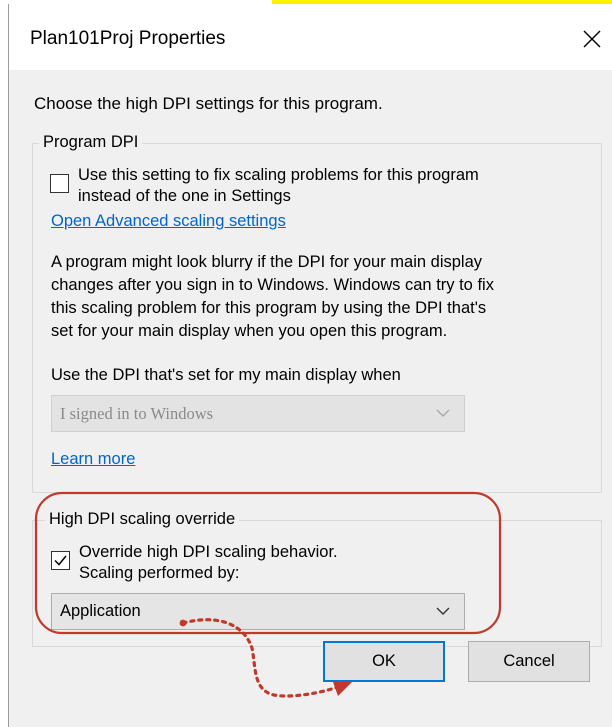 The width and height of the screenshot is (612, 727). What do you see at coordinates (91, 142) in the screenshot?
I see `program-dpi-legend: Program DPI` at bounding box center [91, 142].